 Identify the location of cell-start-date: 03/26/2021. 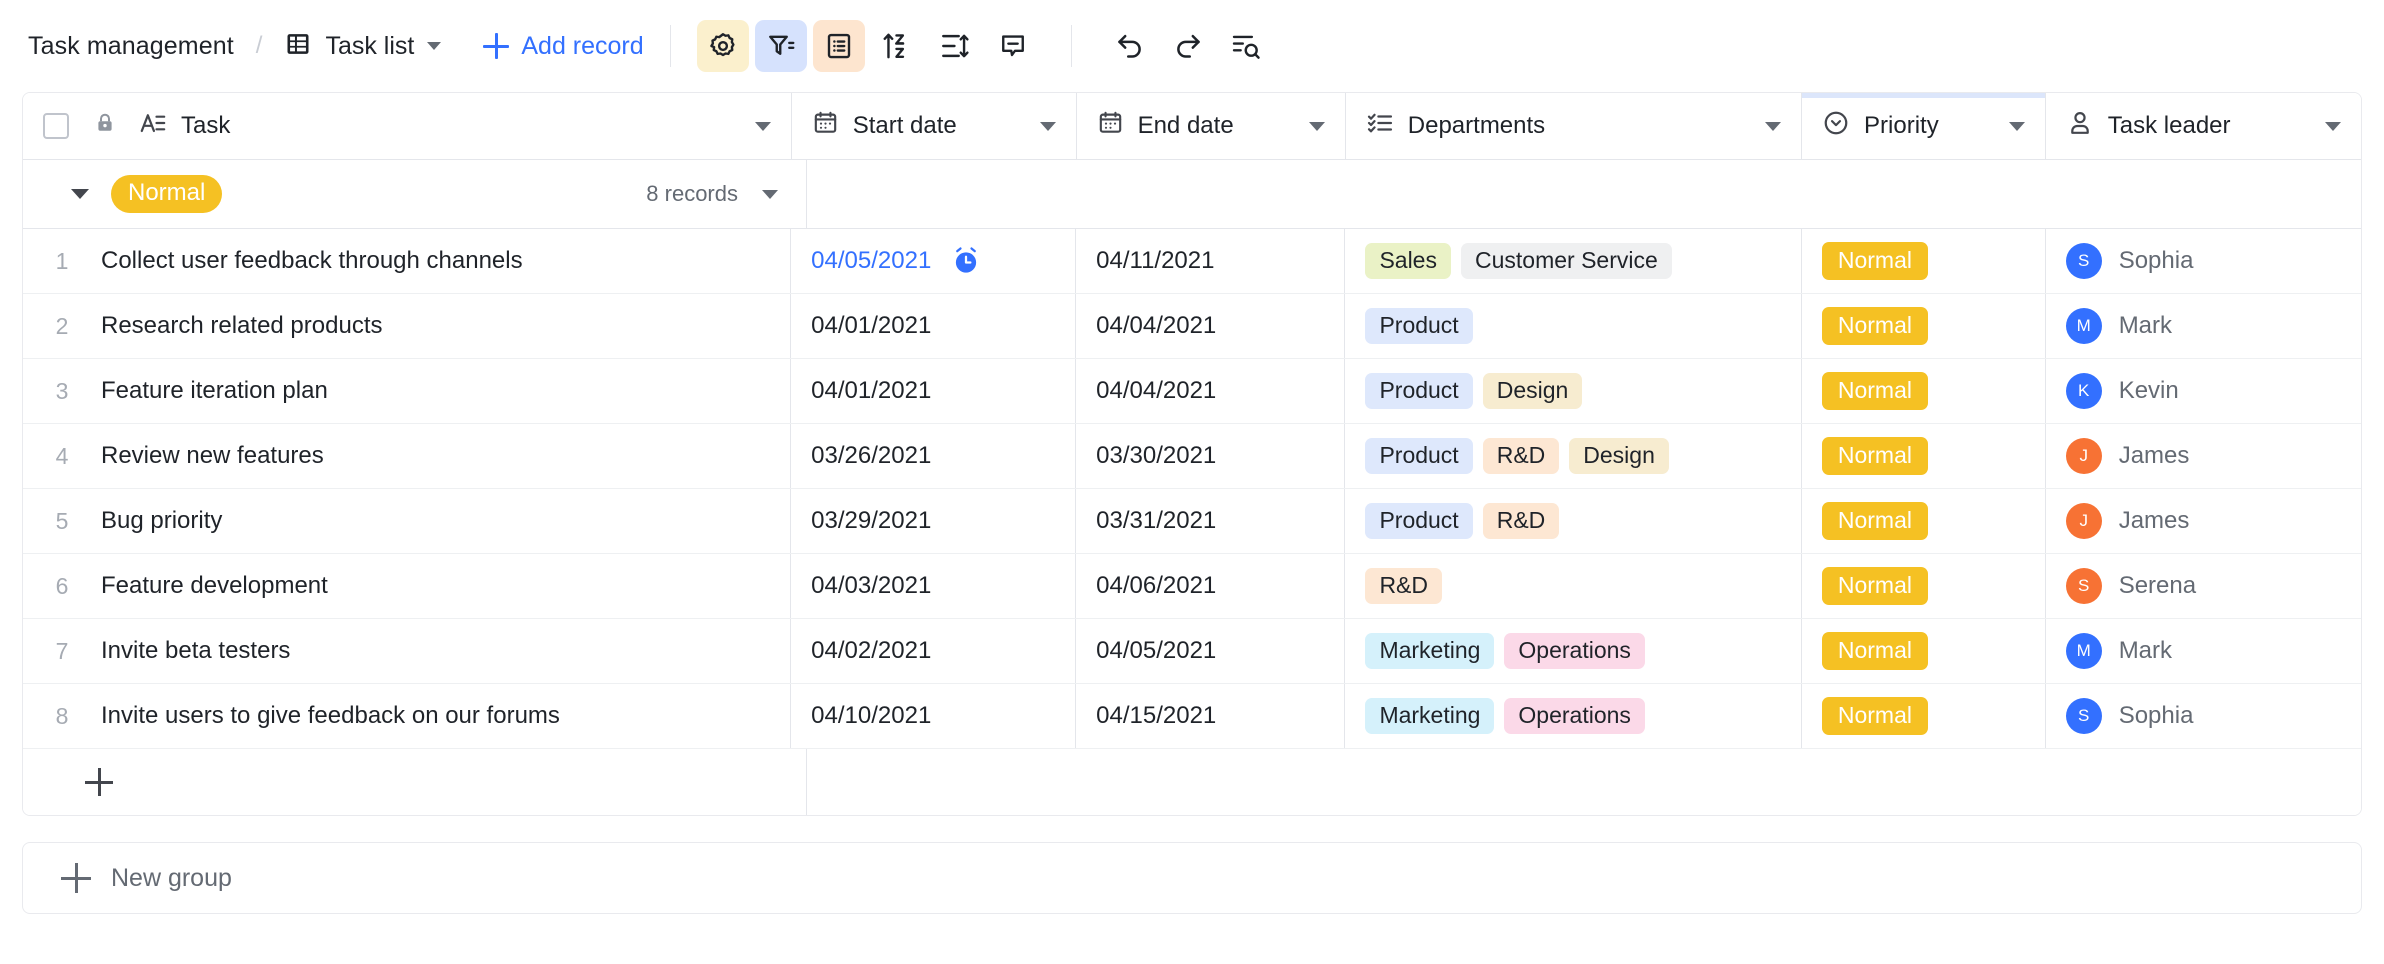
(934, 456).